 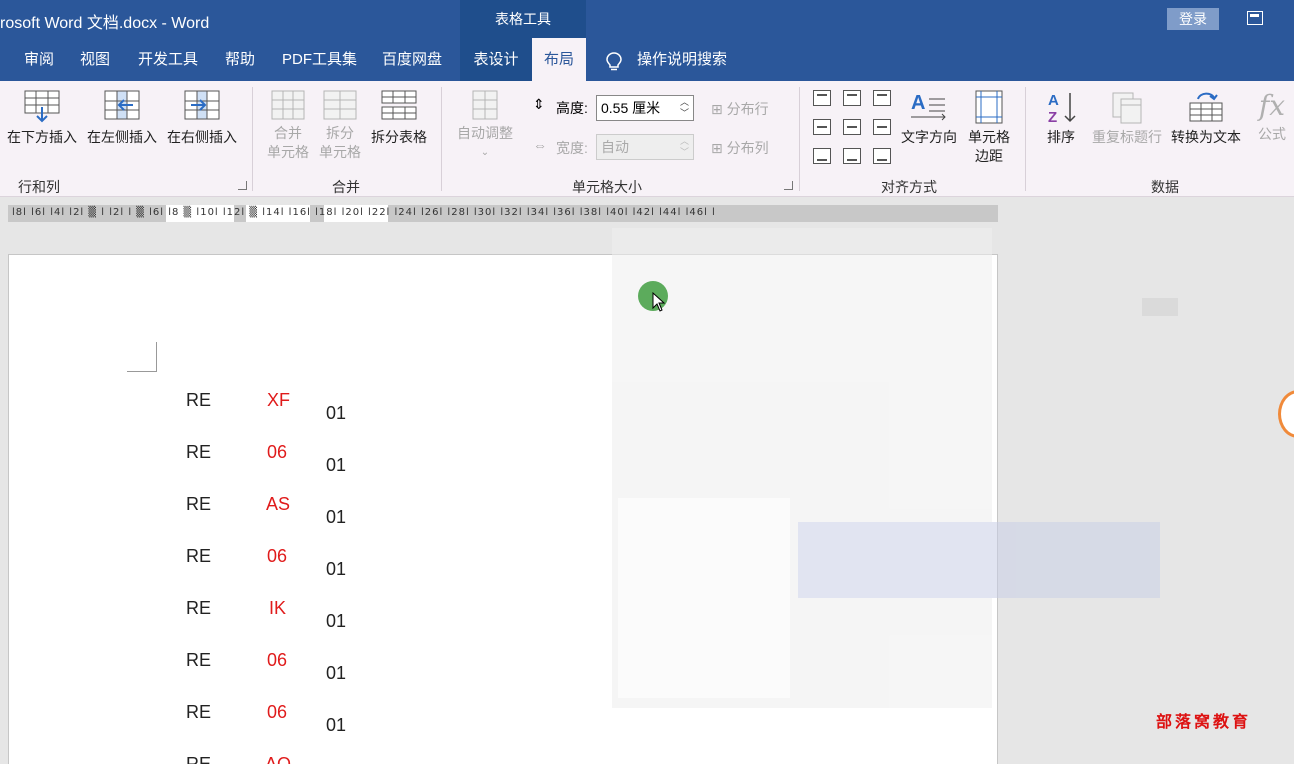 I want to click on text-direction-label: 文字方向, so click(x=929, y=137).